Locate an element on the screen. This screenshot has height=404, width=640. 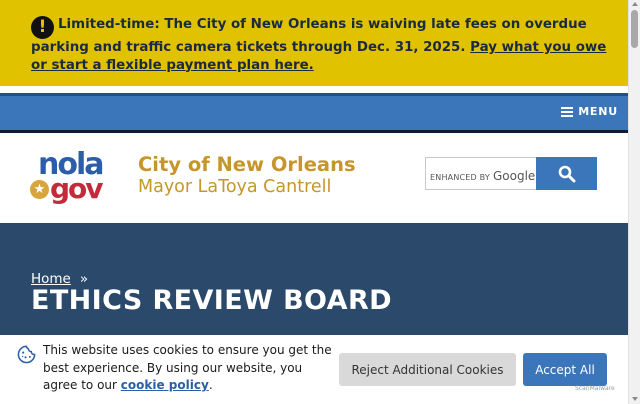
search-icon is located at coordinates (566, 173).